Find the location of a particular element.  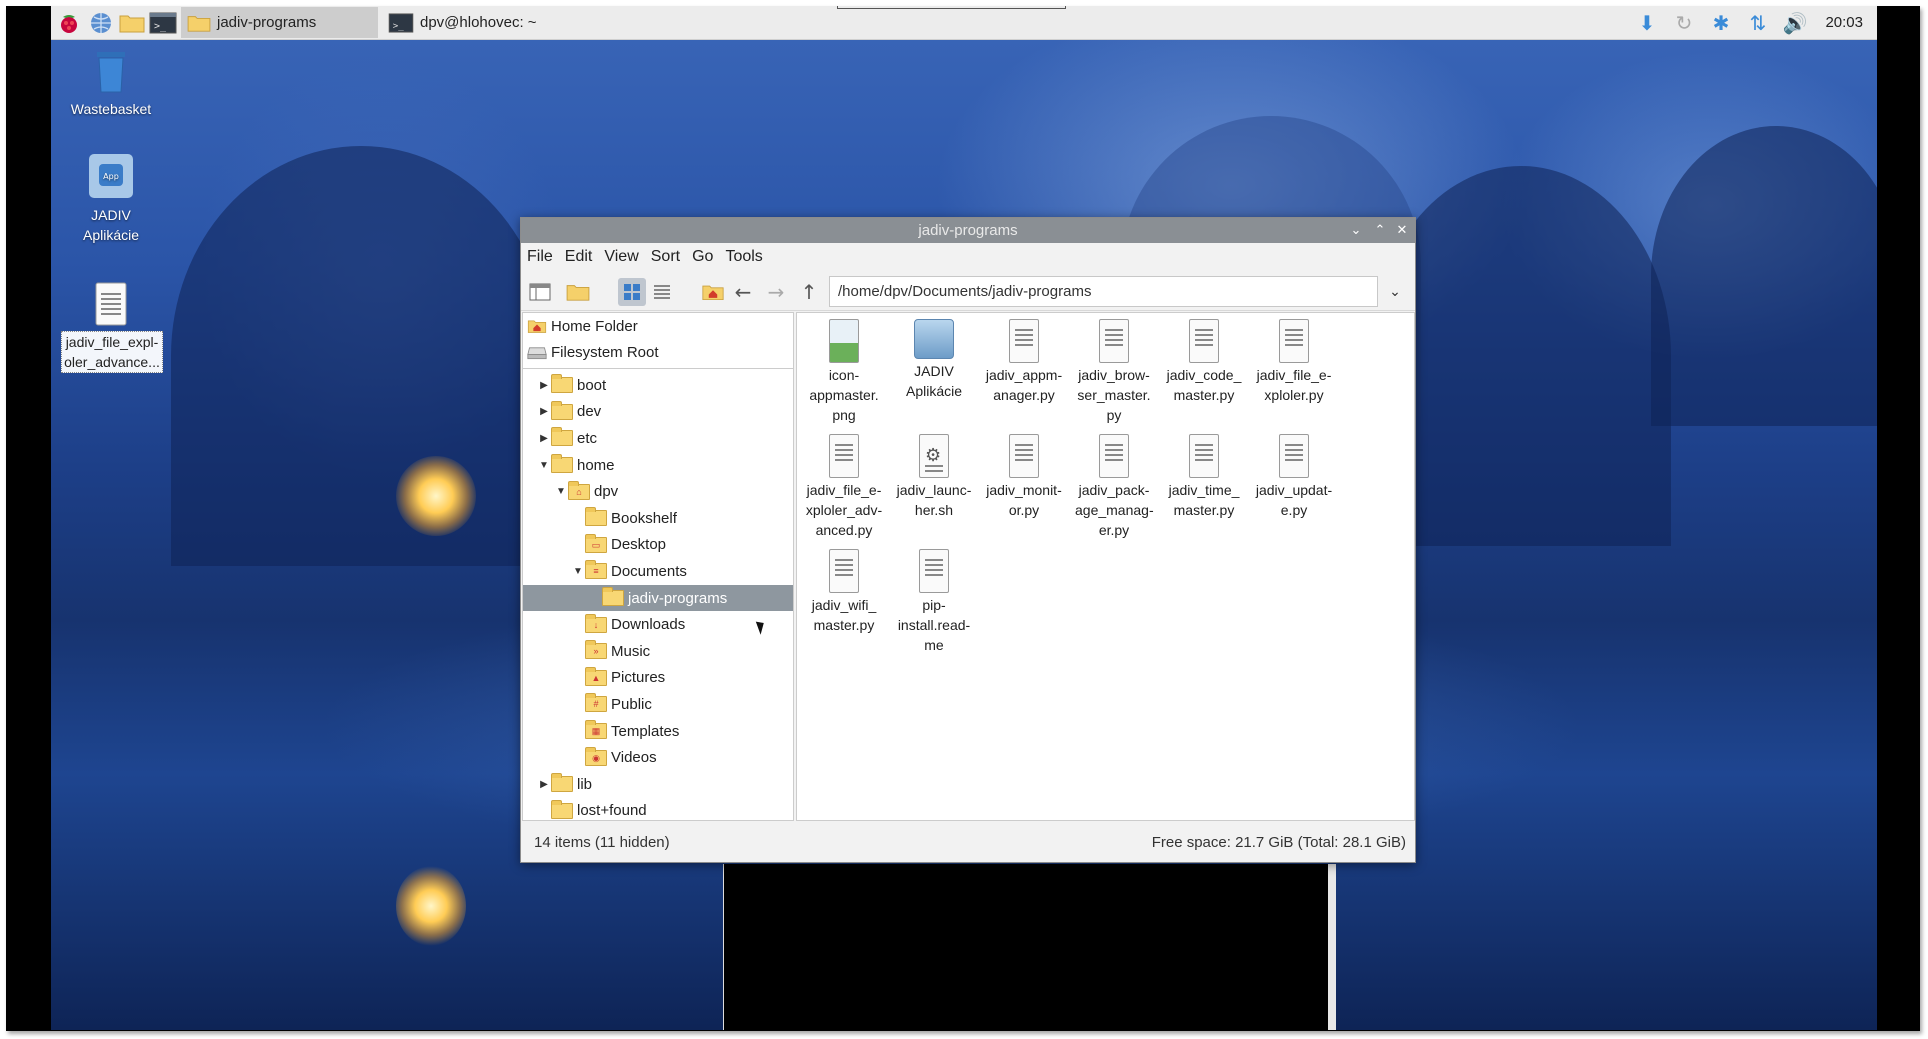

path-input: /home/dpv/Documents/jadiv-programs is located at coordinates (1103, 291).